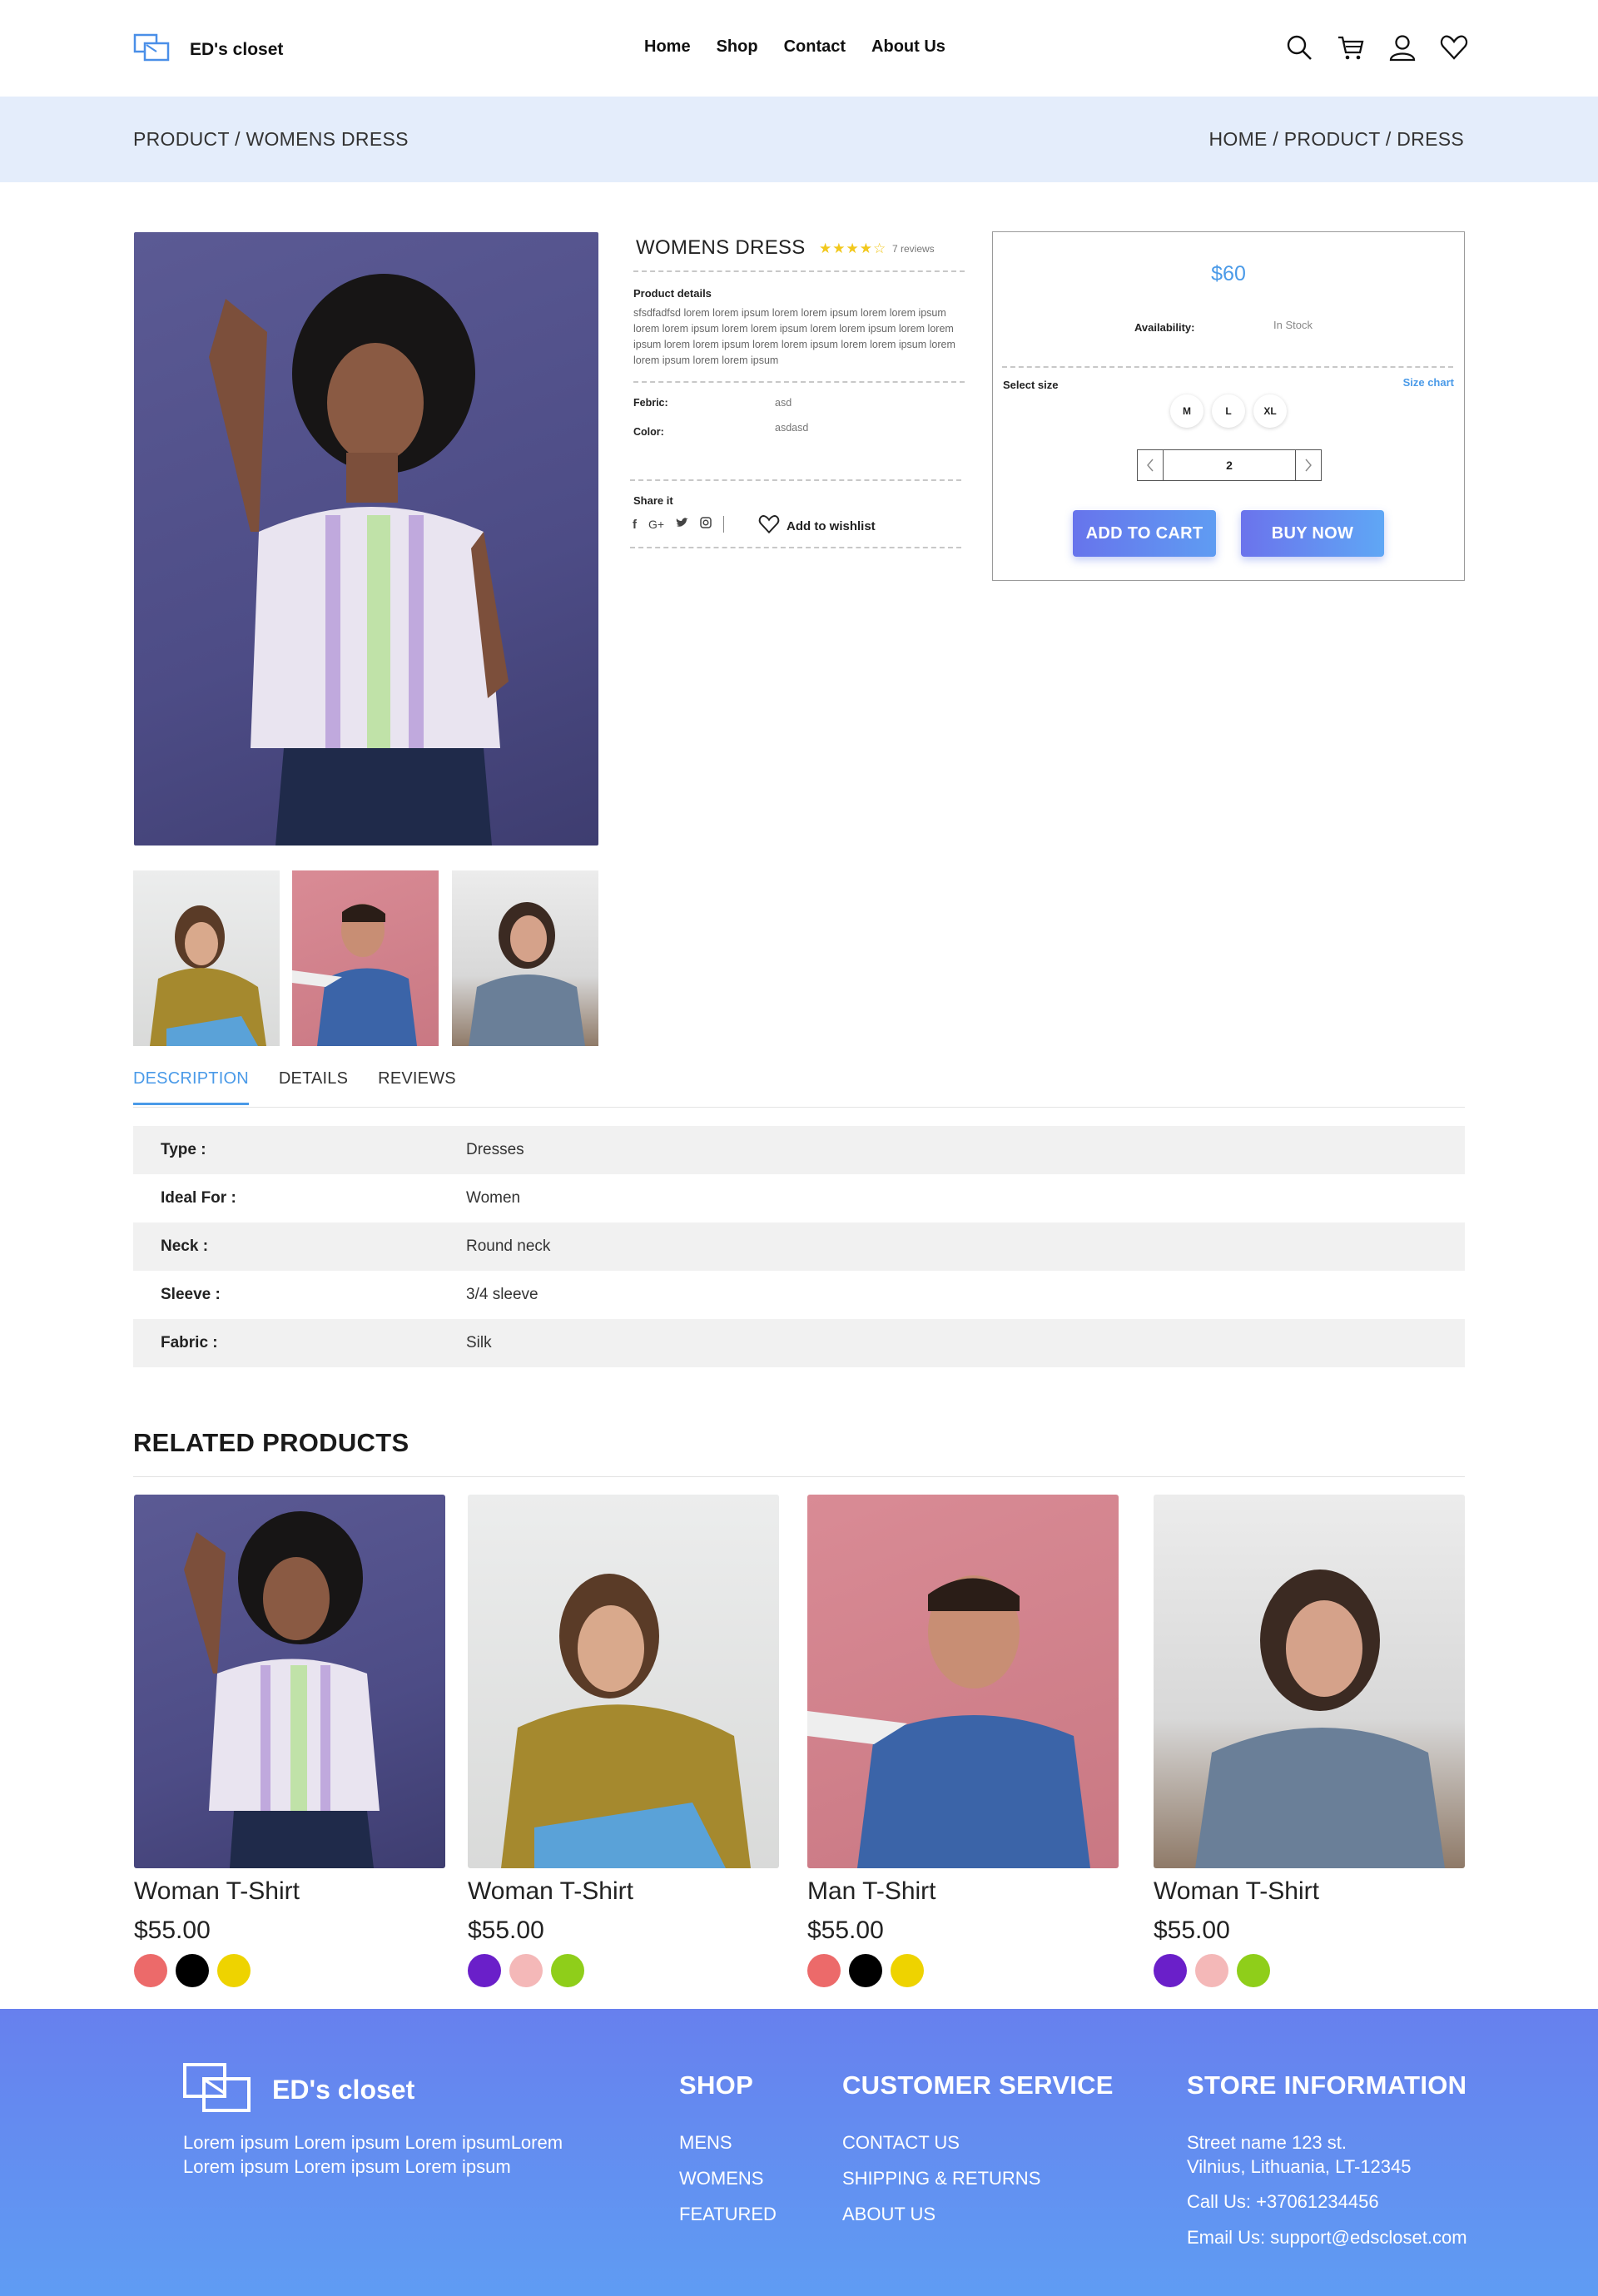 The image size is (1598, 2296). Describe the element at coordinates (313, 1087) in the screenshot. I see `tab-details: DETAILS` at that location.